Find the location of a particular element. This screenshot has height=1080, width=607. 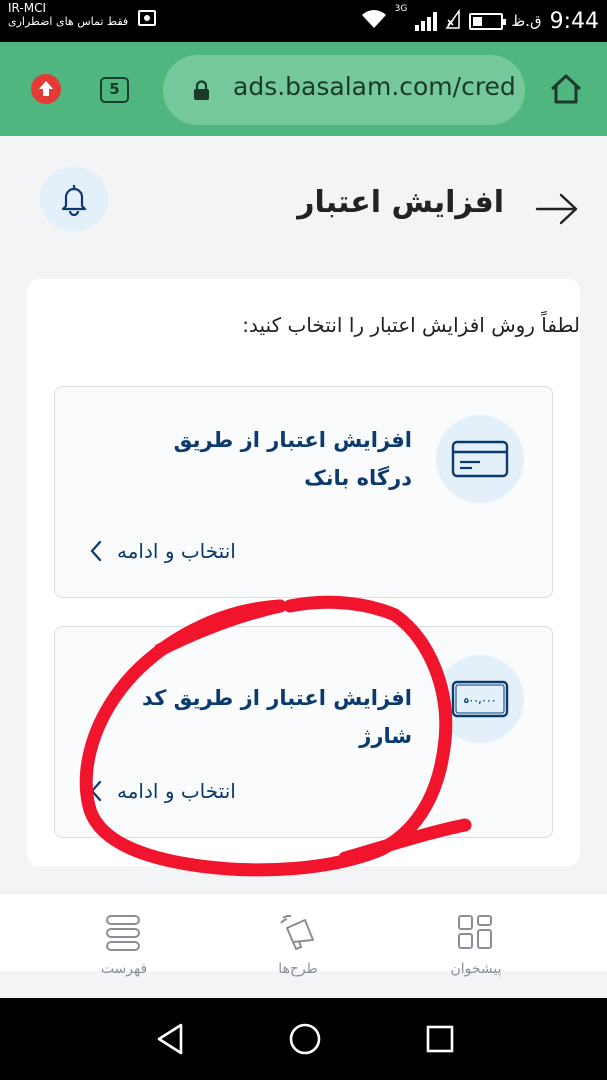

charge-code-icon: ۵۰۰,۰۰۰ is located at coordinates (480, 699).